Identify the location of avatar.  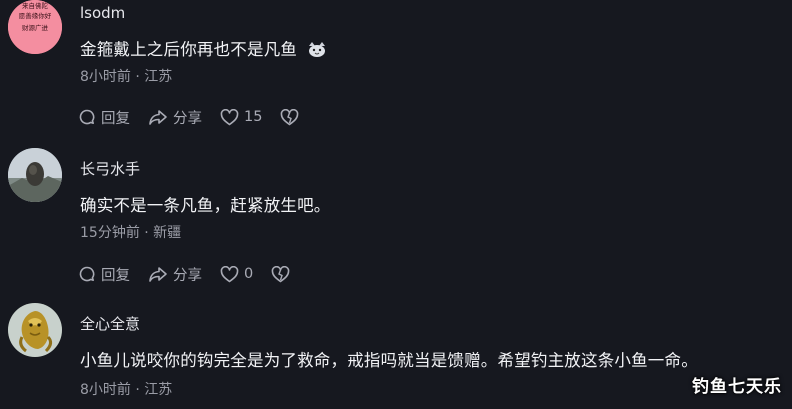
(35, 330).